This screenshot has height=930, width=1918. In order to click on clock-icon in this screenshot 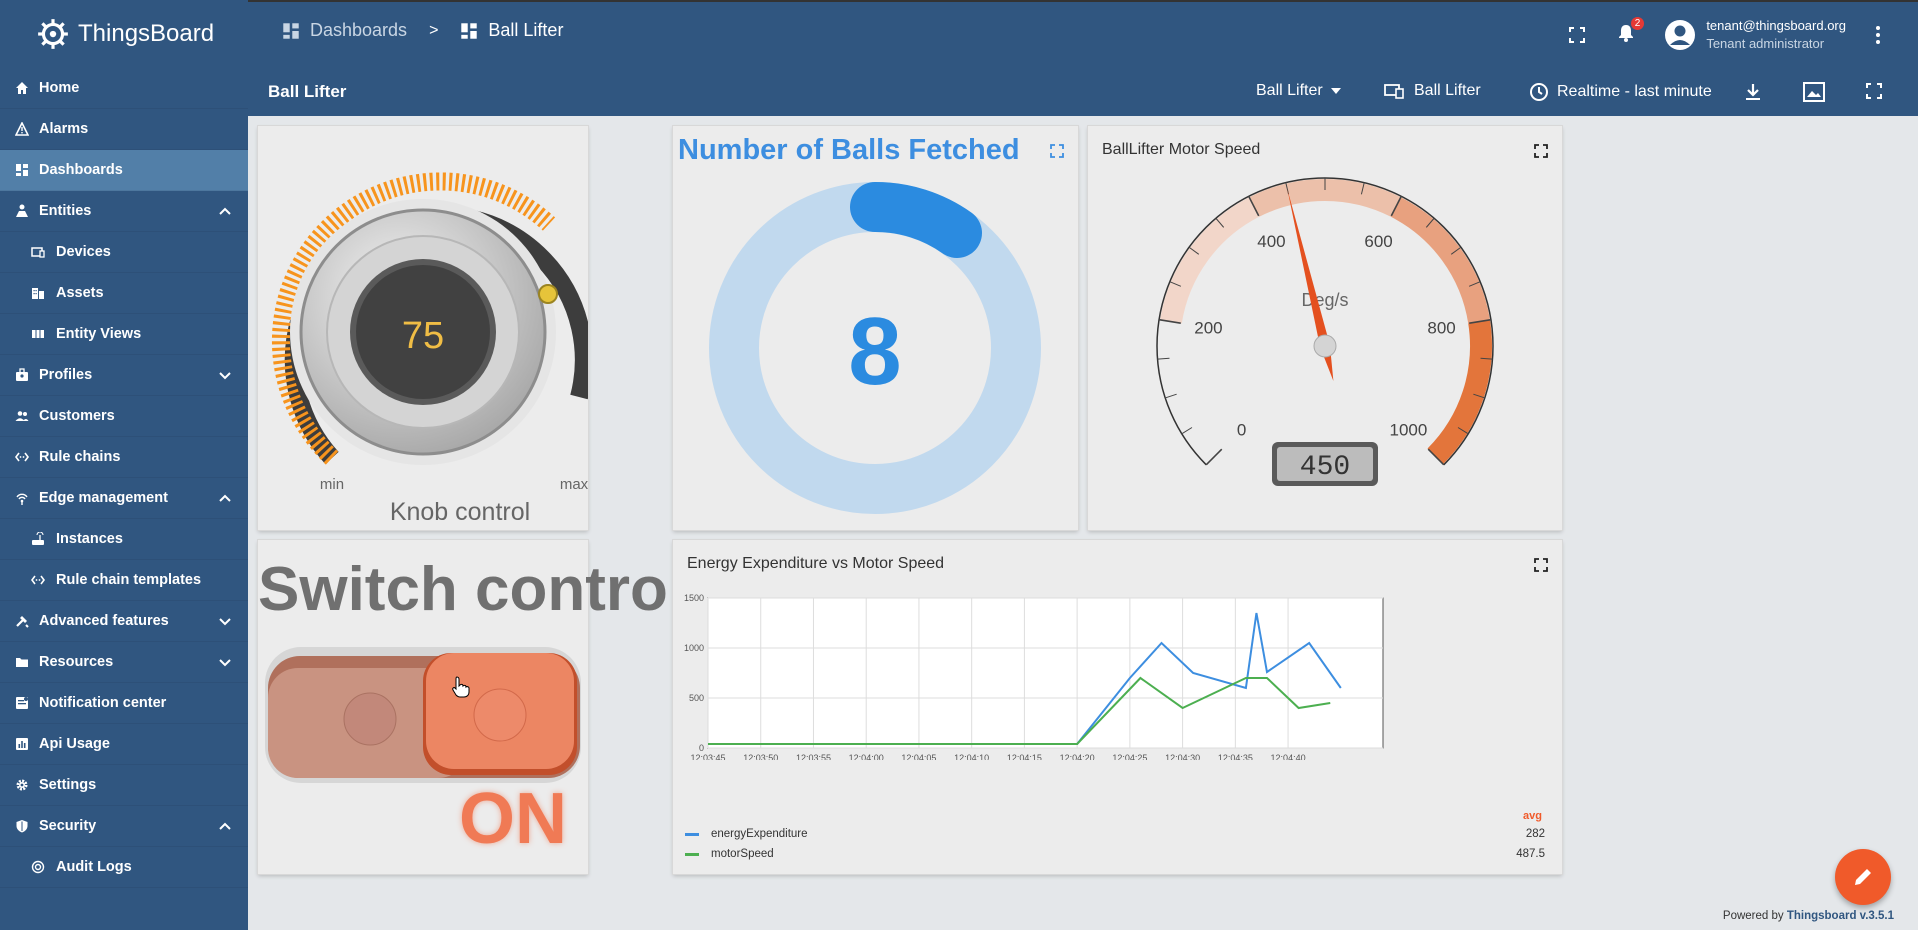, I will do `click(1539, 92)`.